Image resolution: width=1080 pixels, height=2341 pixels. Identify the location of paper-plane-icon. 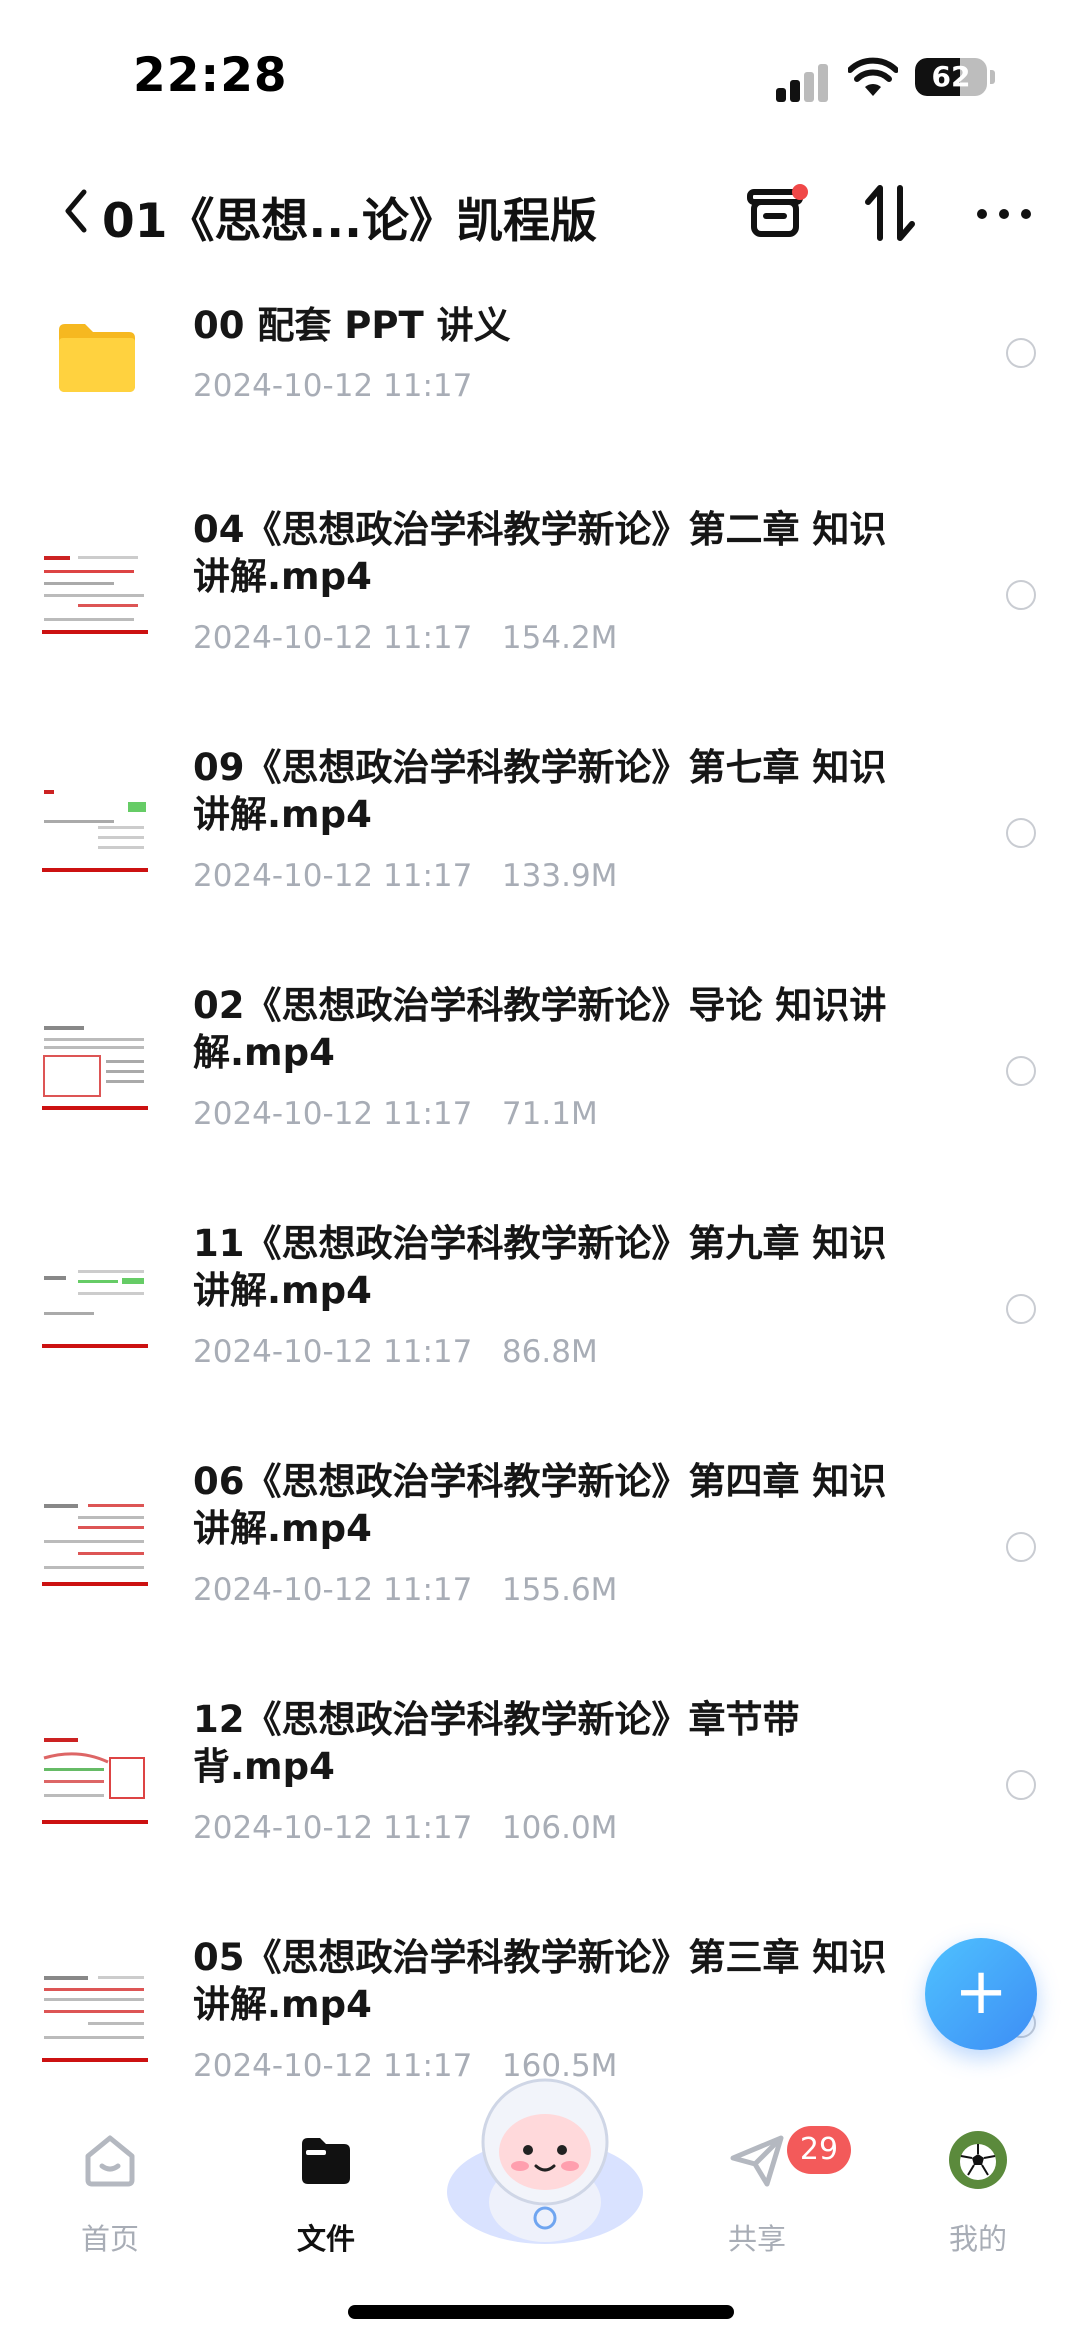
(757, 2161).